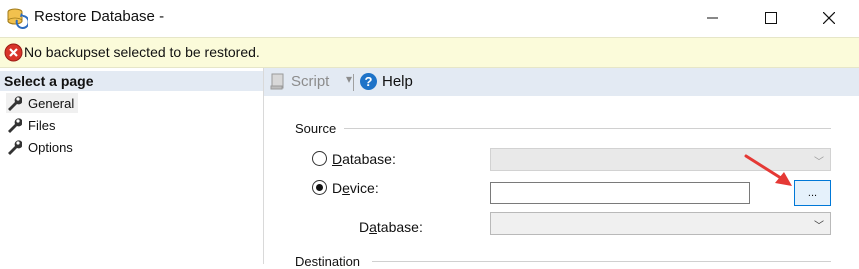 The height and width of the screenshot is (269, 859). What do you see at coordinates (50, 147) in the screenshot?
I see `sidebar-item-label: Options` at bounding box center [50, 147].